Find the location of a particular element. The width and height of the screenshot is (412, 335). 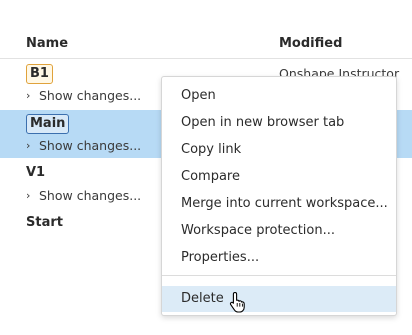

branch-badge-b1: B1 is located at coordinates (39, 74).